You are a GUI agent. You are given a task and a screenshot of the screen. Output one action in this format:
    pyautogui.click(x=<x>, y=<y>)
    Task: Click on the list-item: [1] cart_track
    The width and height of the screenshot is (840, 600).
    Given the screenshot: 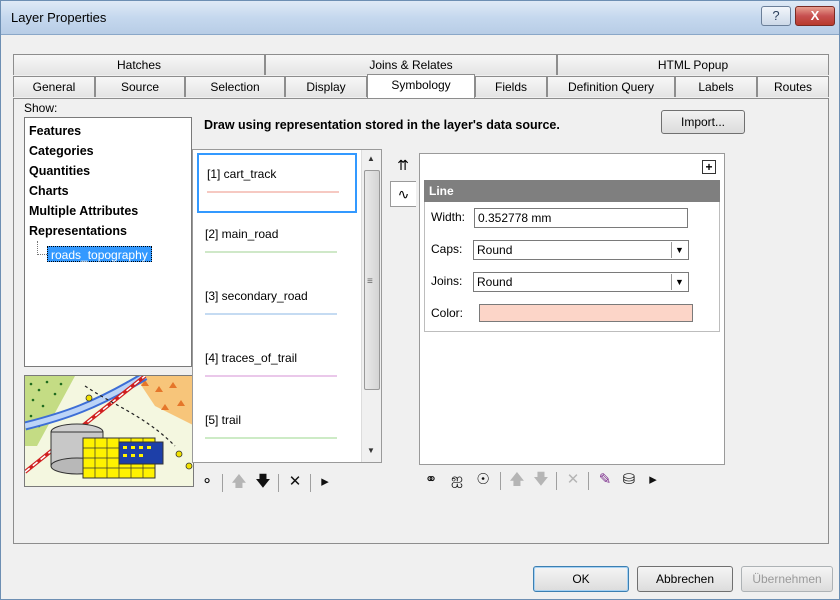 What is the action you would take?
    pyautogui.click(x=277, y=183)
    